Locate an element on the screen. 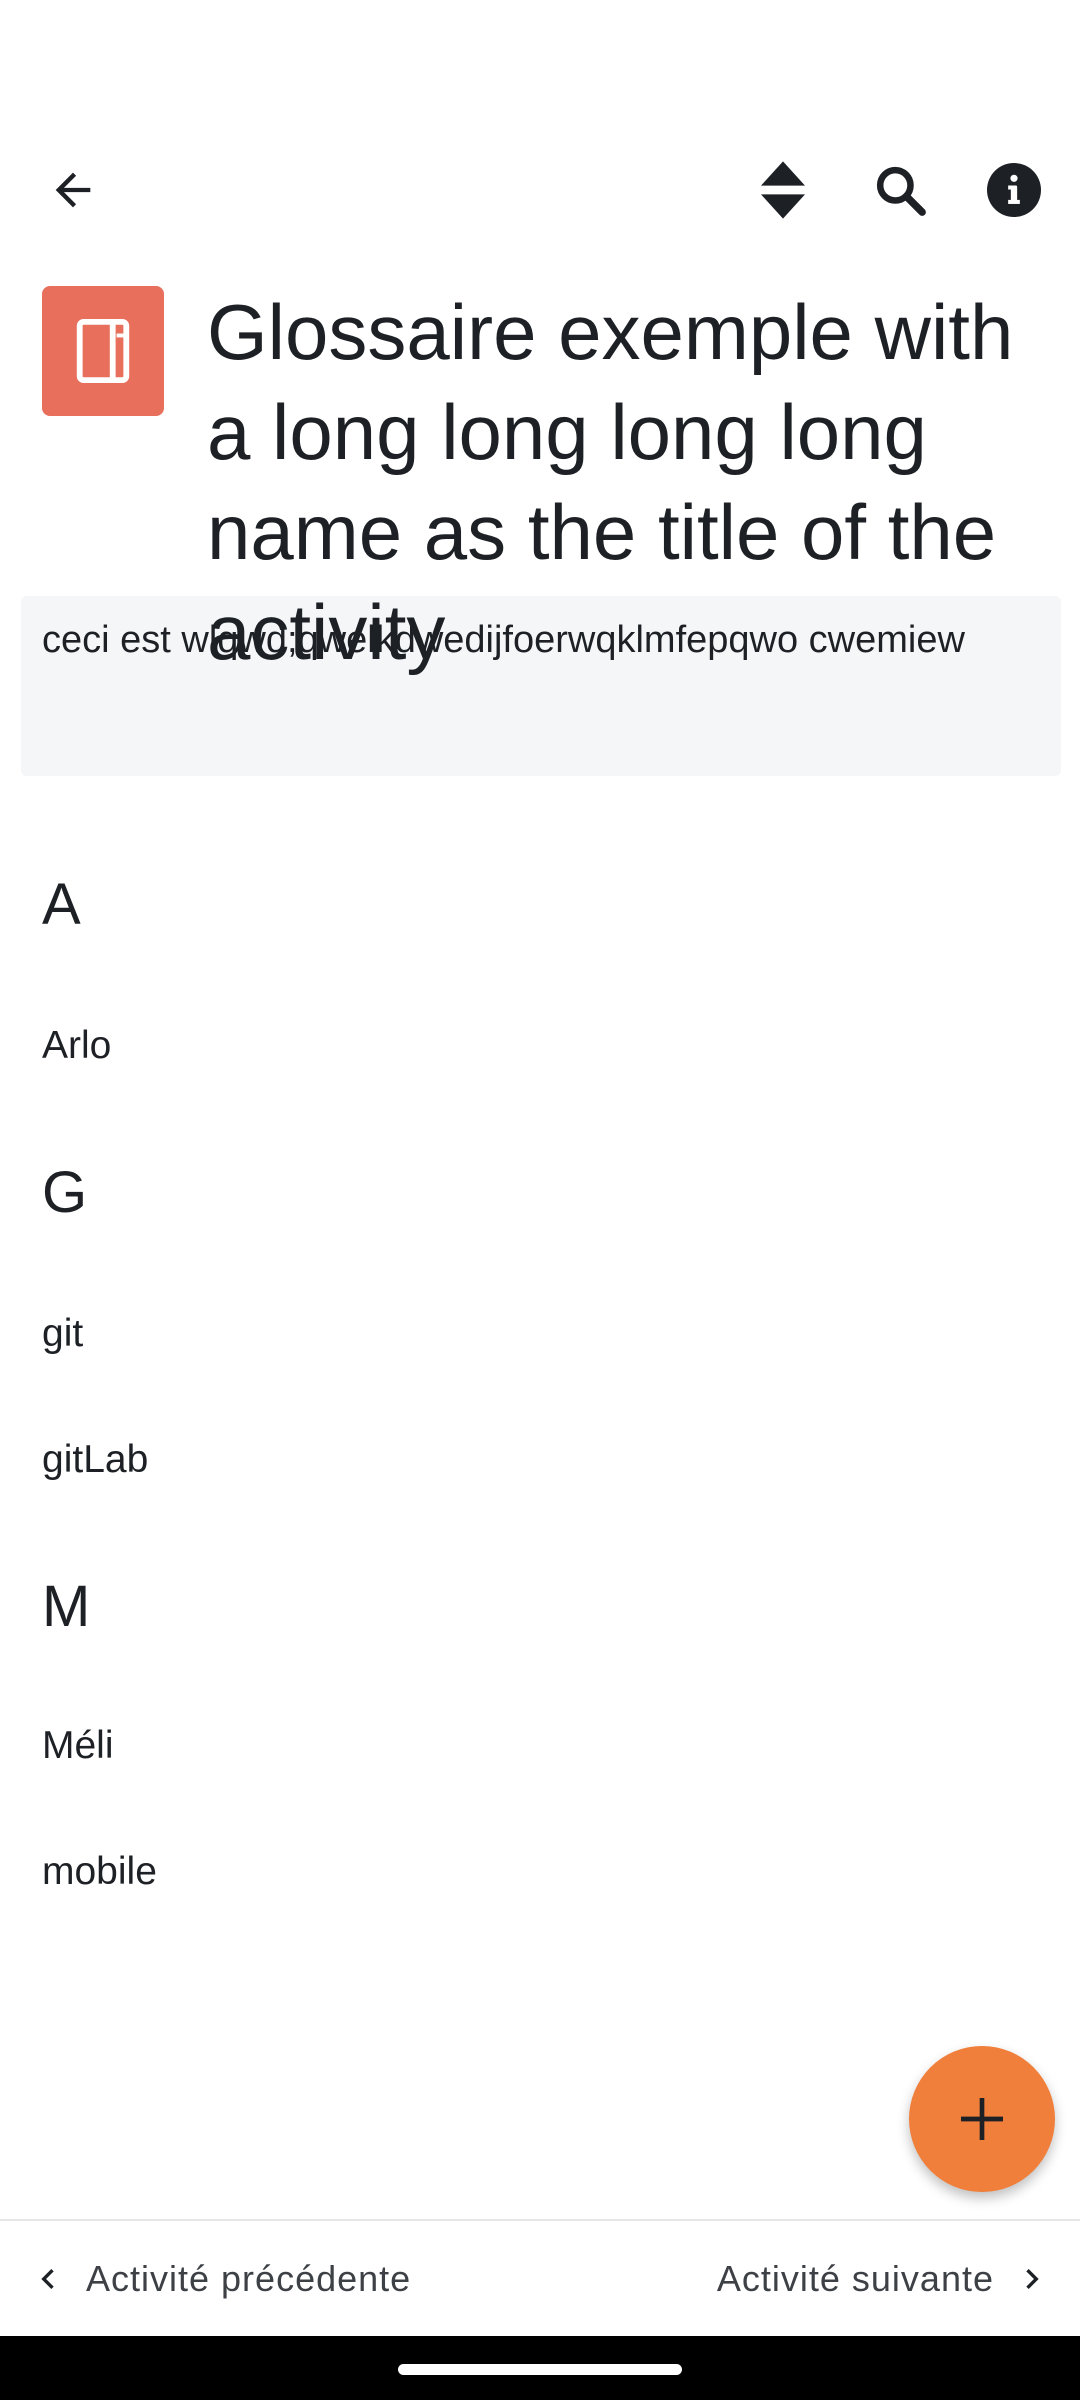 The image size is (1080, 2400). system-navigation-bar is located at coordinates (540, 2368).